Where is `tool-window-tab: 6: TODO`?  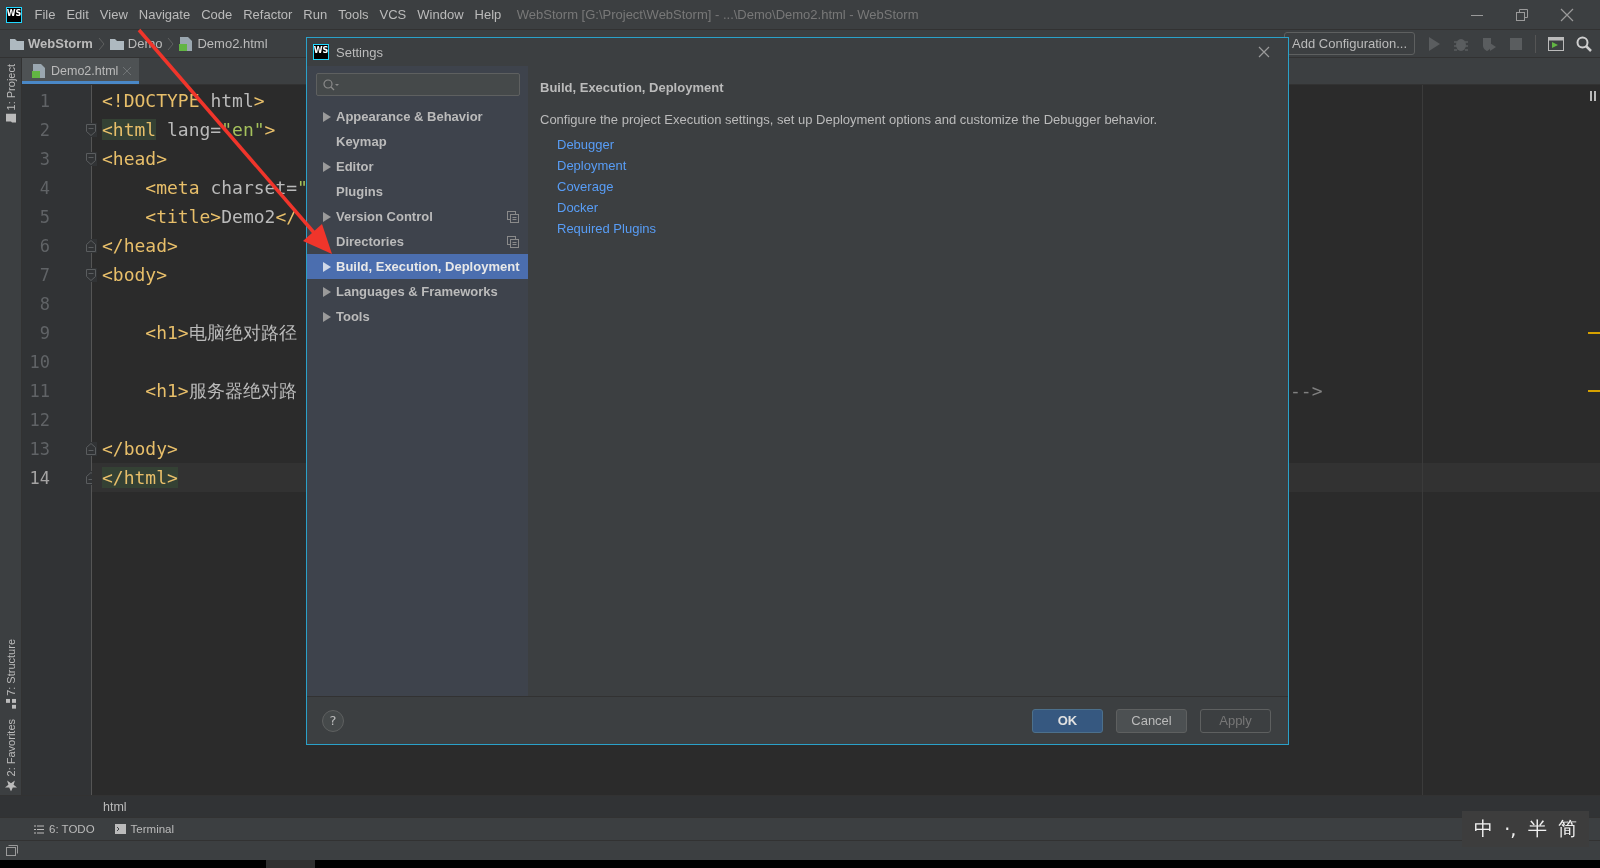
tool-window-tab: 6: TODO is located at coordinates (64, 829).